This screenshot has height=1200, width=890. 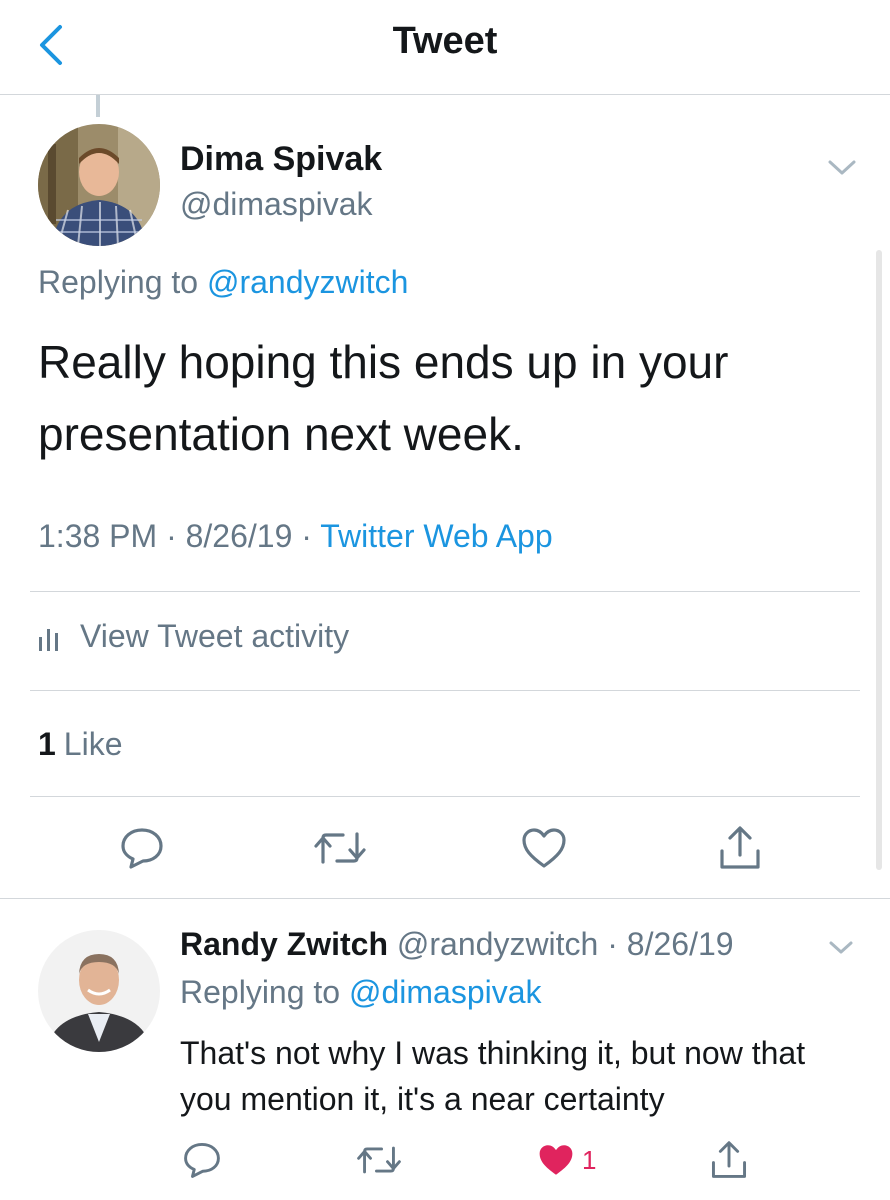 I want to click on likes-summary: 1 Like, so click(x=80, y=744).